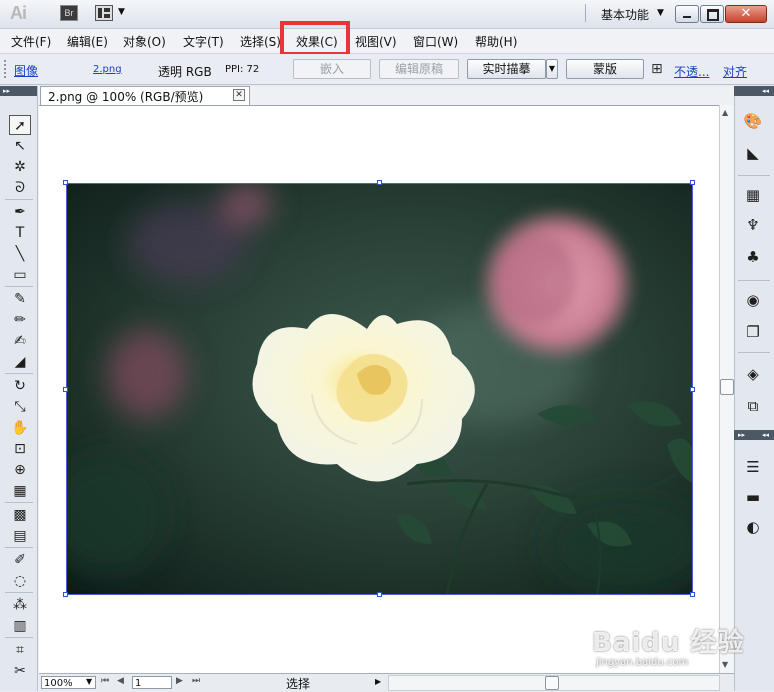 The height and width of the screenshot is (692, 774). What do you see at coordinates (625, 14) in the screenshot?
I see `workspace-switcher: 基本功能` at bounding box center [625, 14].